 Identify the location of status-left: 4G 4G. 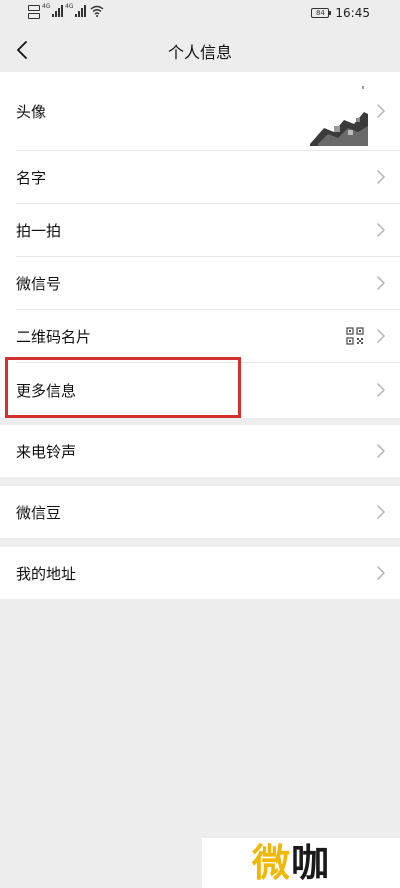
(66, 11).